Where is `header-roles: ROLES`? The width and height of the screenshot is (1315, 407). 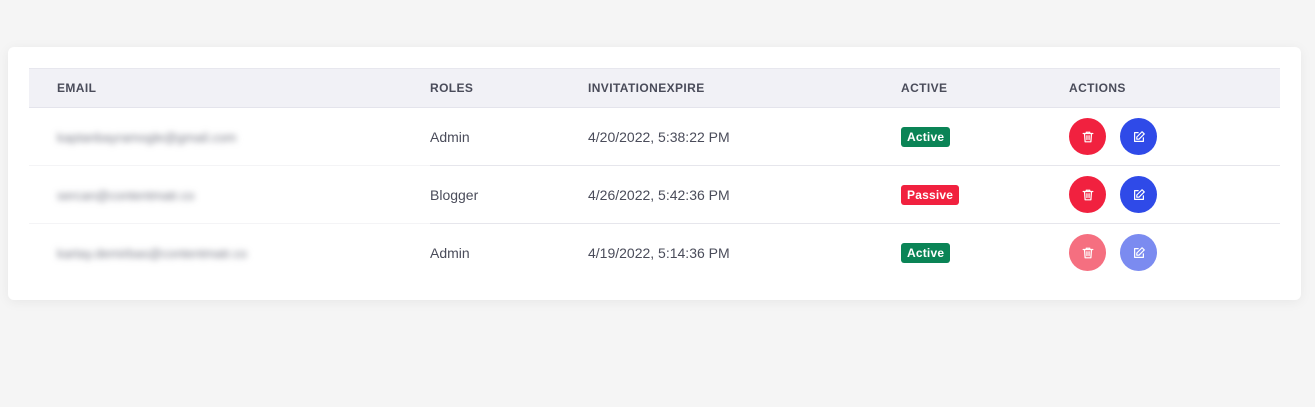
header-roles: ROLES is located at coordinates (452, 88).